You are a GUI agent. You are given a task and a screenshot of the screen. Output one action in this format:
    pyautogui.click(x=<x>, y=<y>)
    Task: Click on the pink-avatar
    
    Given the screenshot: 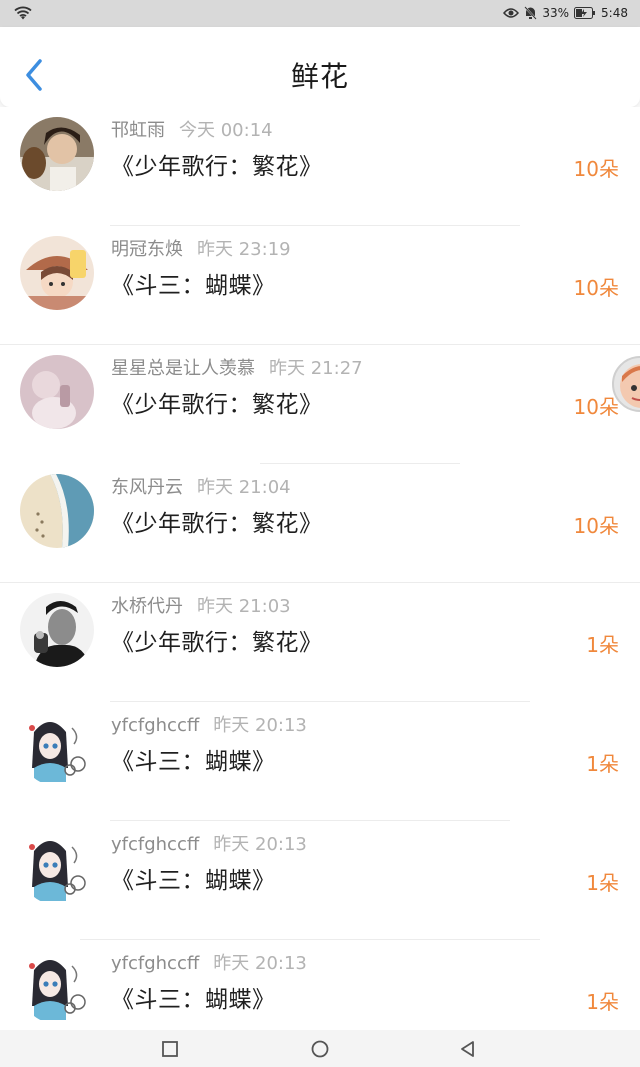 What is the action you would take?
    pyautogui.click(x=57, y=392)
    